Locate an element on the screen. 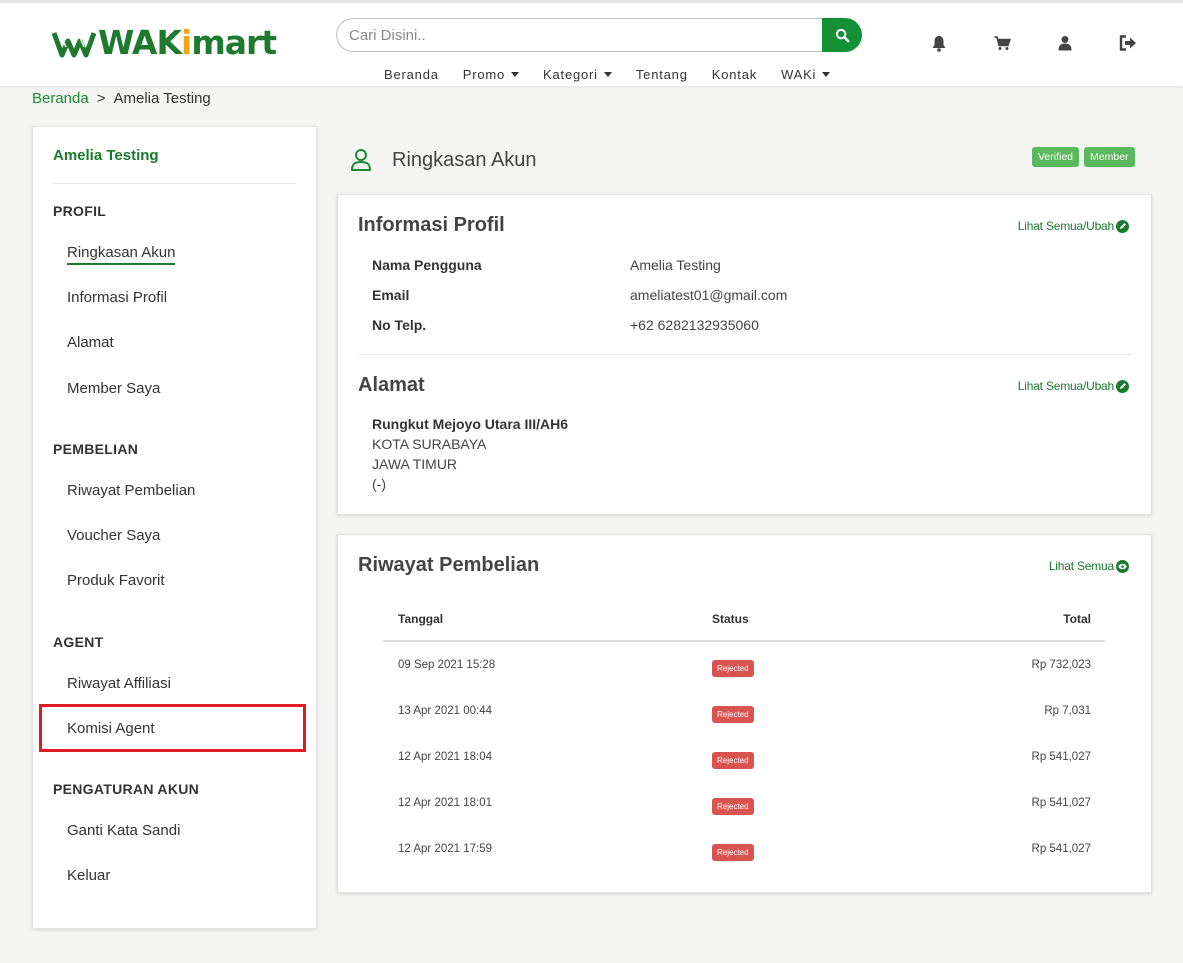  address-extra: (-) is located at coordinates (379, 484).